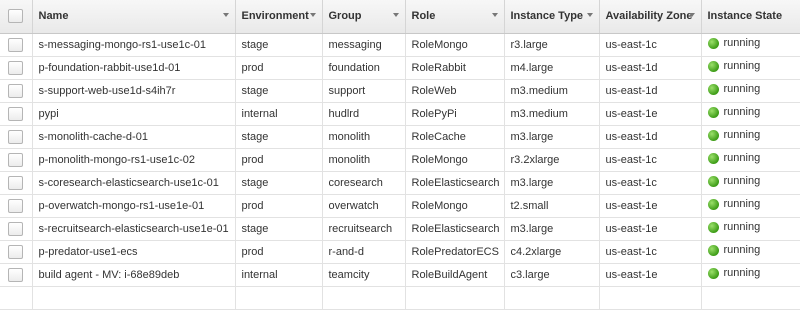 This screenshot has width=800, height=310. Describe the element at coordinates (279, 17) in the screenshot. I see `column-header-environment: Environment` at that location.